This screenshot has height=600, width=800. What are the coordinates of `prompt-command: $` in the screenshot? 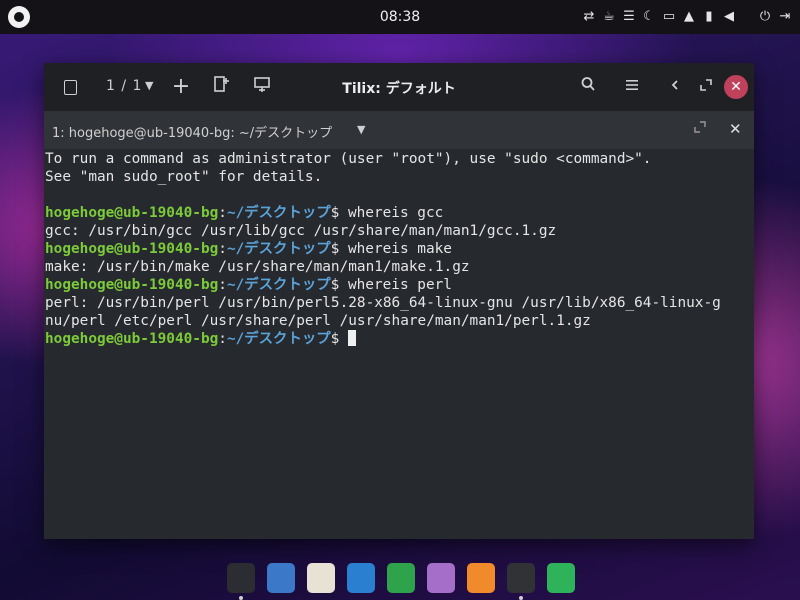 It's located at (339, 339).